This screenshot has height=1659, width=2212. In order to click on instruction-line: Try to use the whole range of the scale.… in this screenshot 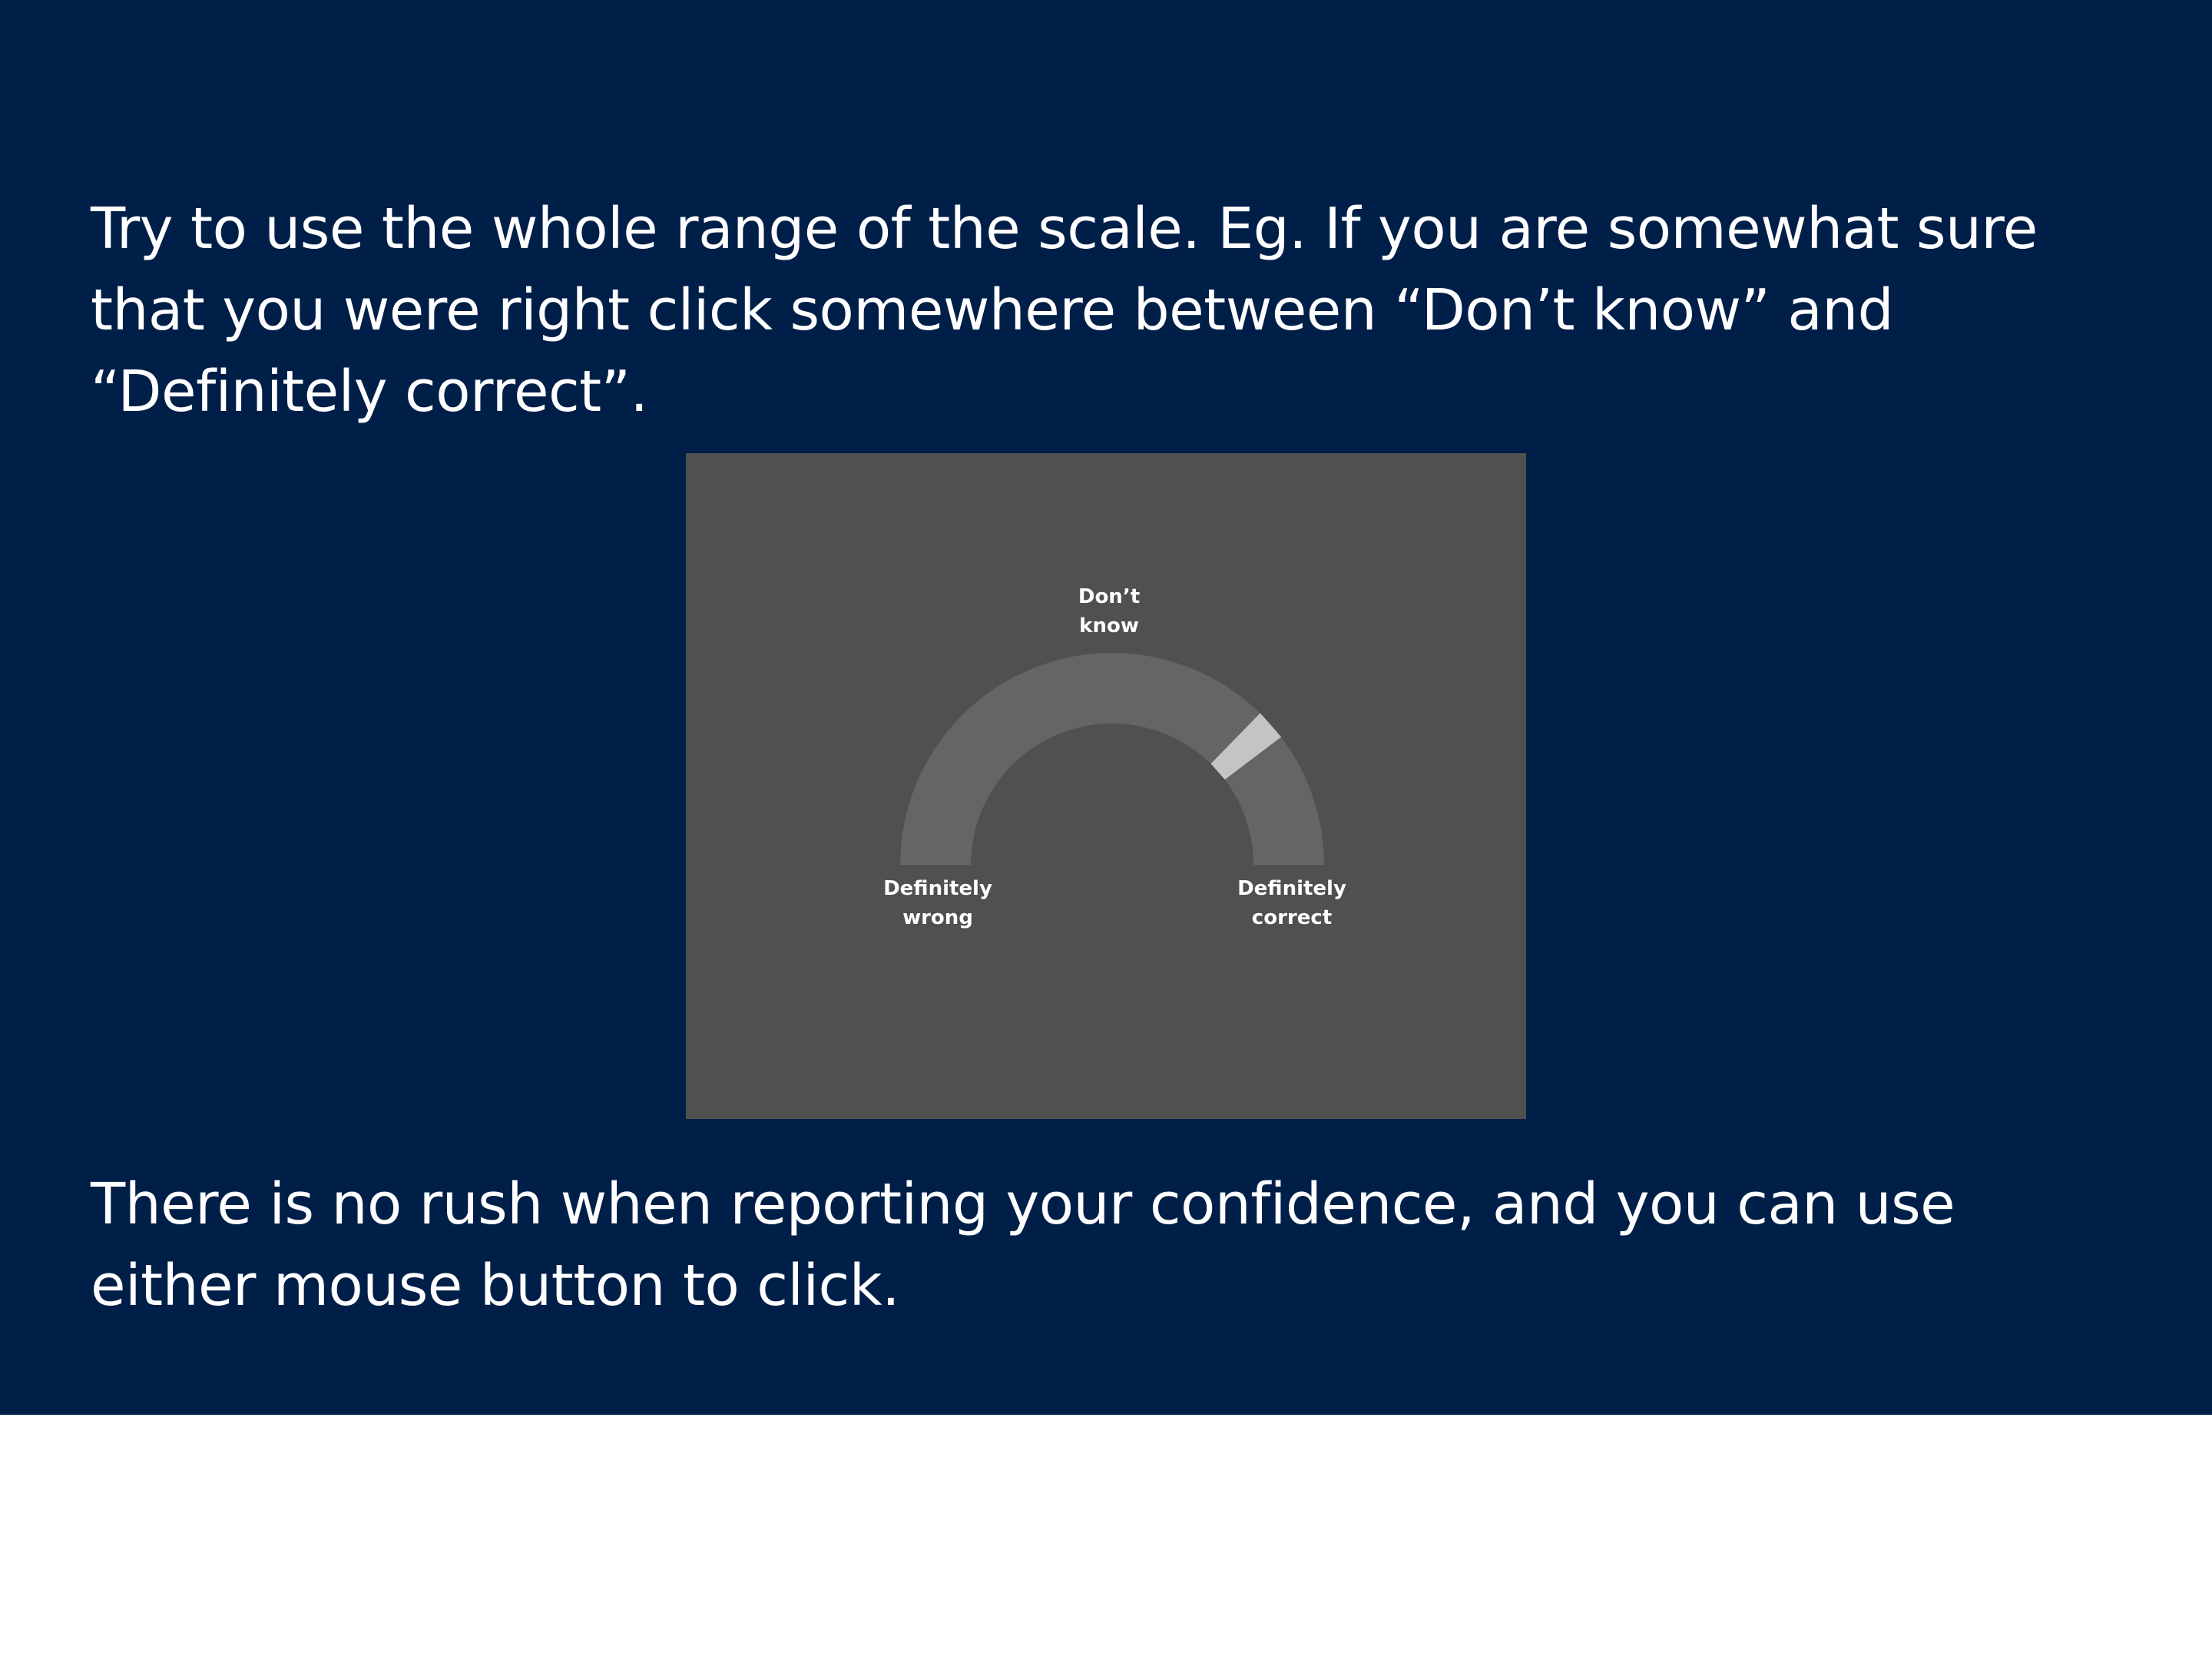, I will do `click(1064, 229)`.